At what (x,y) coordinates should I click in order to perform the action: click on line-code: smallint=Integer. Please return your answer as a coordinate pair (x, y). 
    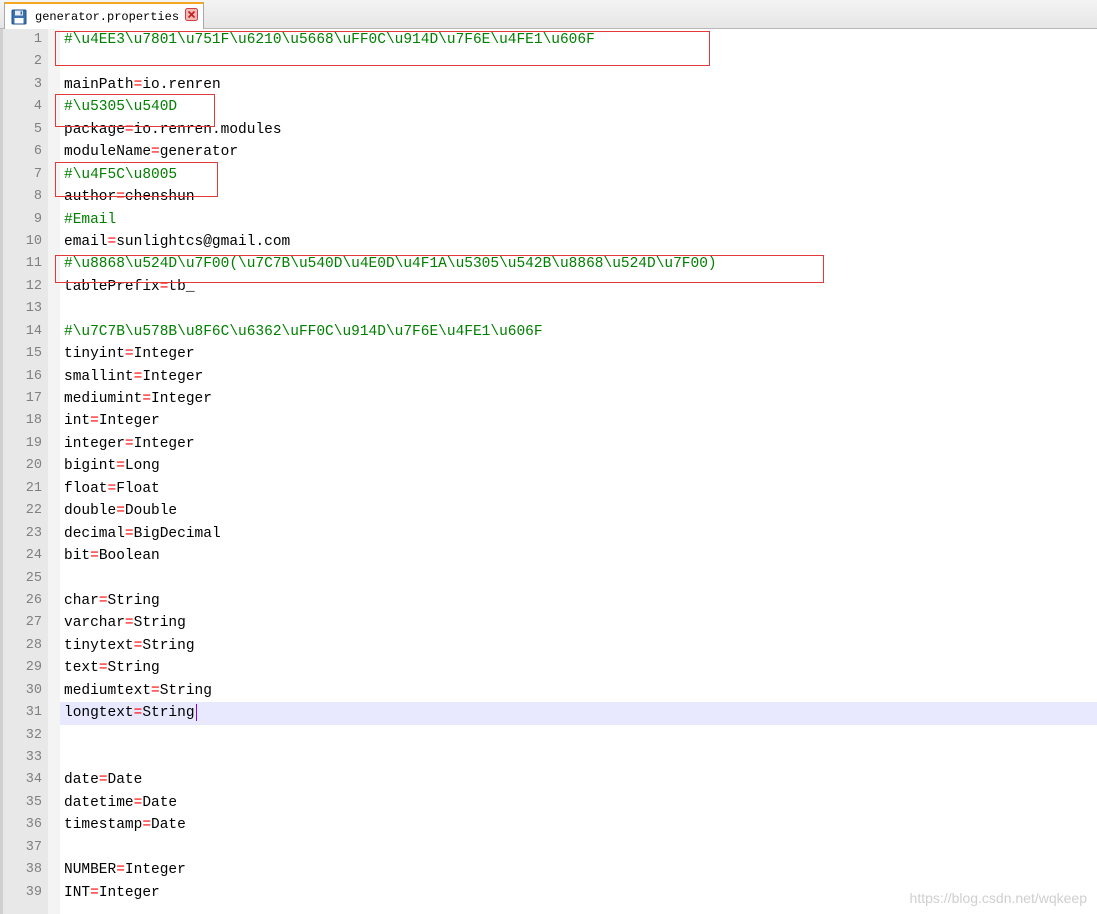
    Looking at the image, I should click on (578, 377).